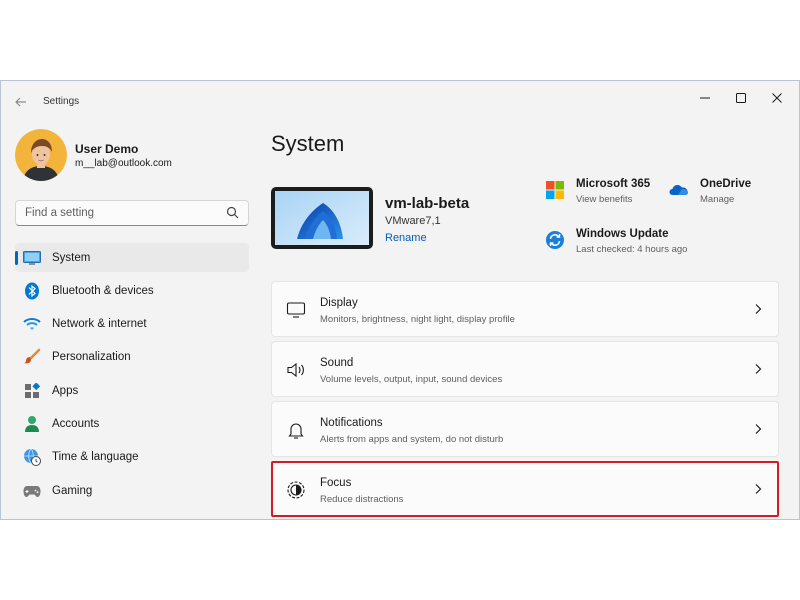 This screenshot has width=800, height=600. Describe the element at coordinates (232, 212) in the screenshot. I see `search-icon` at that location.